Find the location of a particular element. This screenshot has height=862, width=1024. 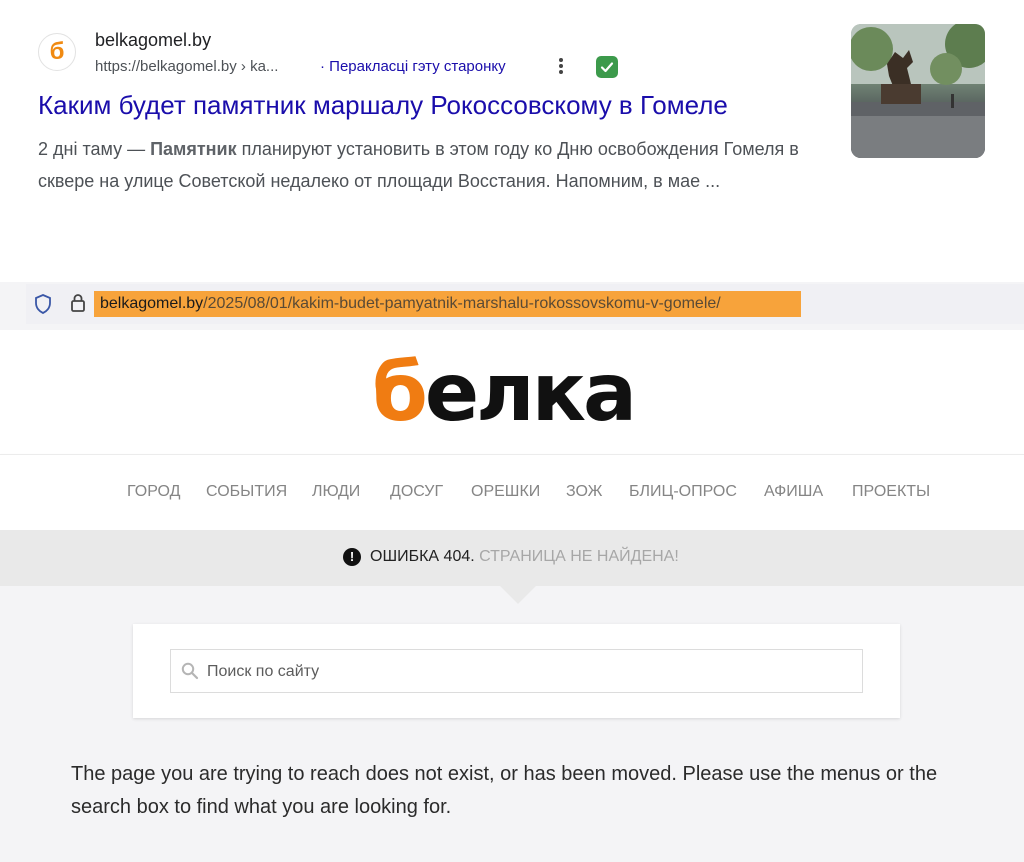

logo-letters: елка is located at coordinates (530, 392).